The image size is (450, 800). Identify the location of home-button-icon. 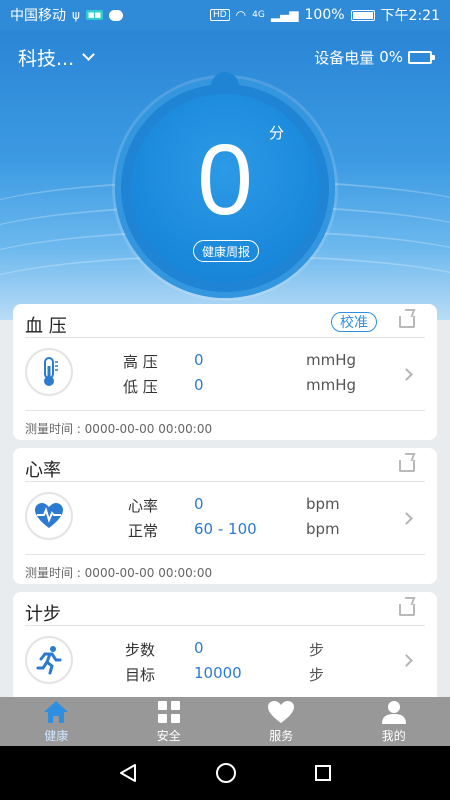
(226, 773).